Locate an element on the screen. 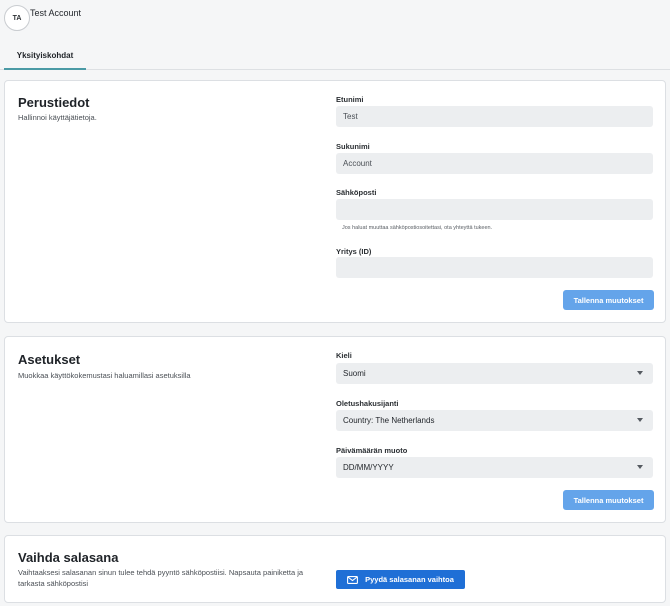 The height and width of the screenshot is (606, 670). company-field is located at coordinates (494, 267).